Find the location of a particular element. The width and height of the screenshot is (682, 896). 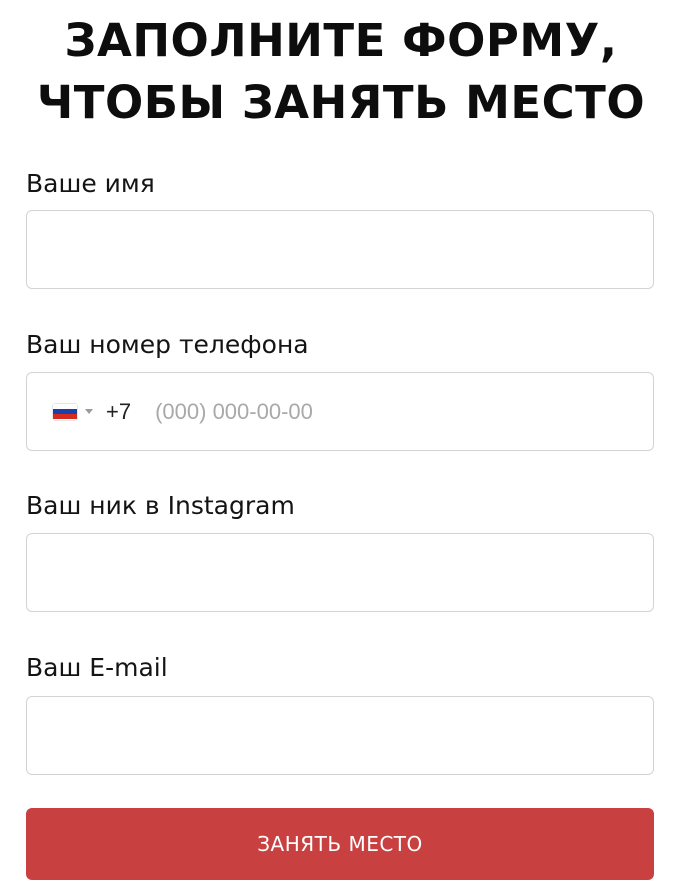

name-label: Ваше имя is located at coordinates (90, 183).